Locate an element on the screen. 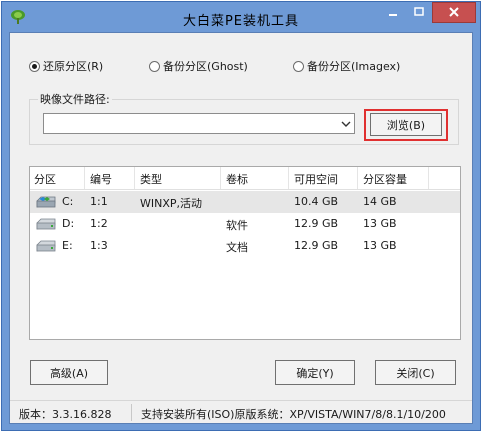 The width and height of the screenshot is (484, 434). cell-label: 软件 is located at coordinates (237, 225).